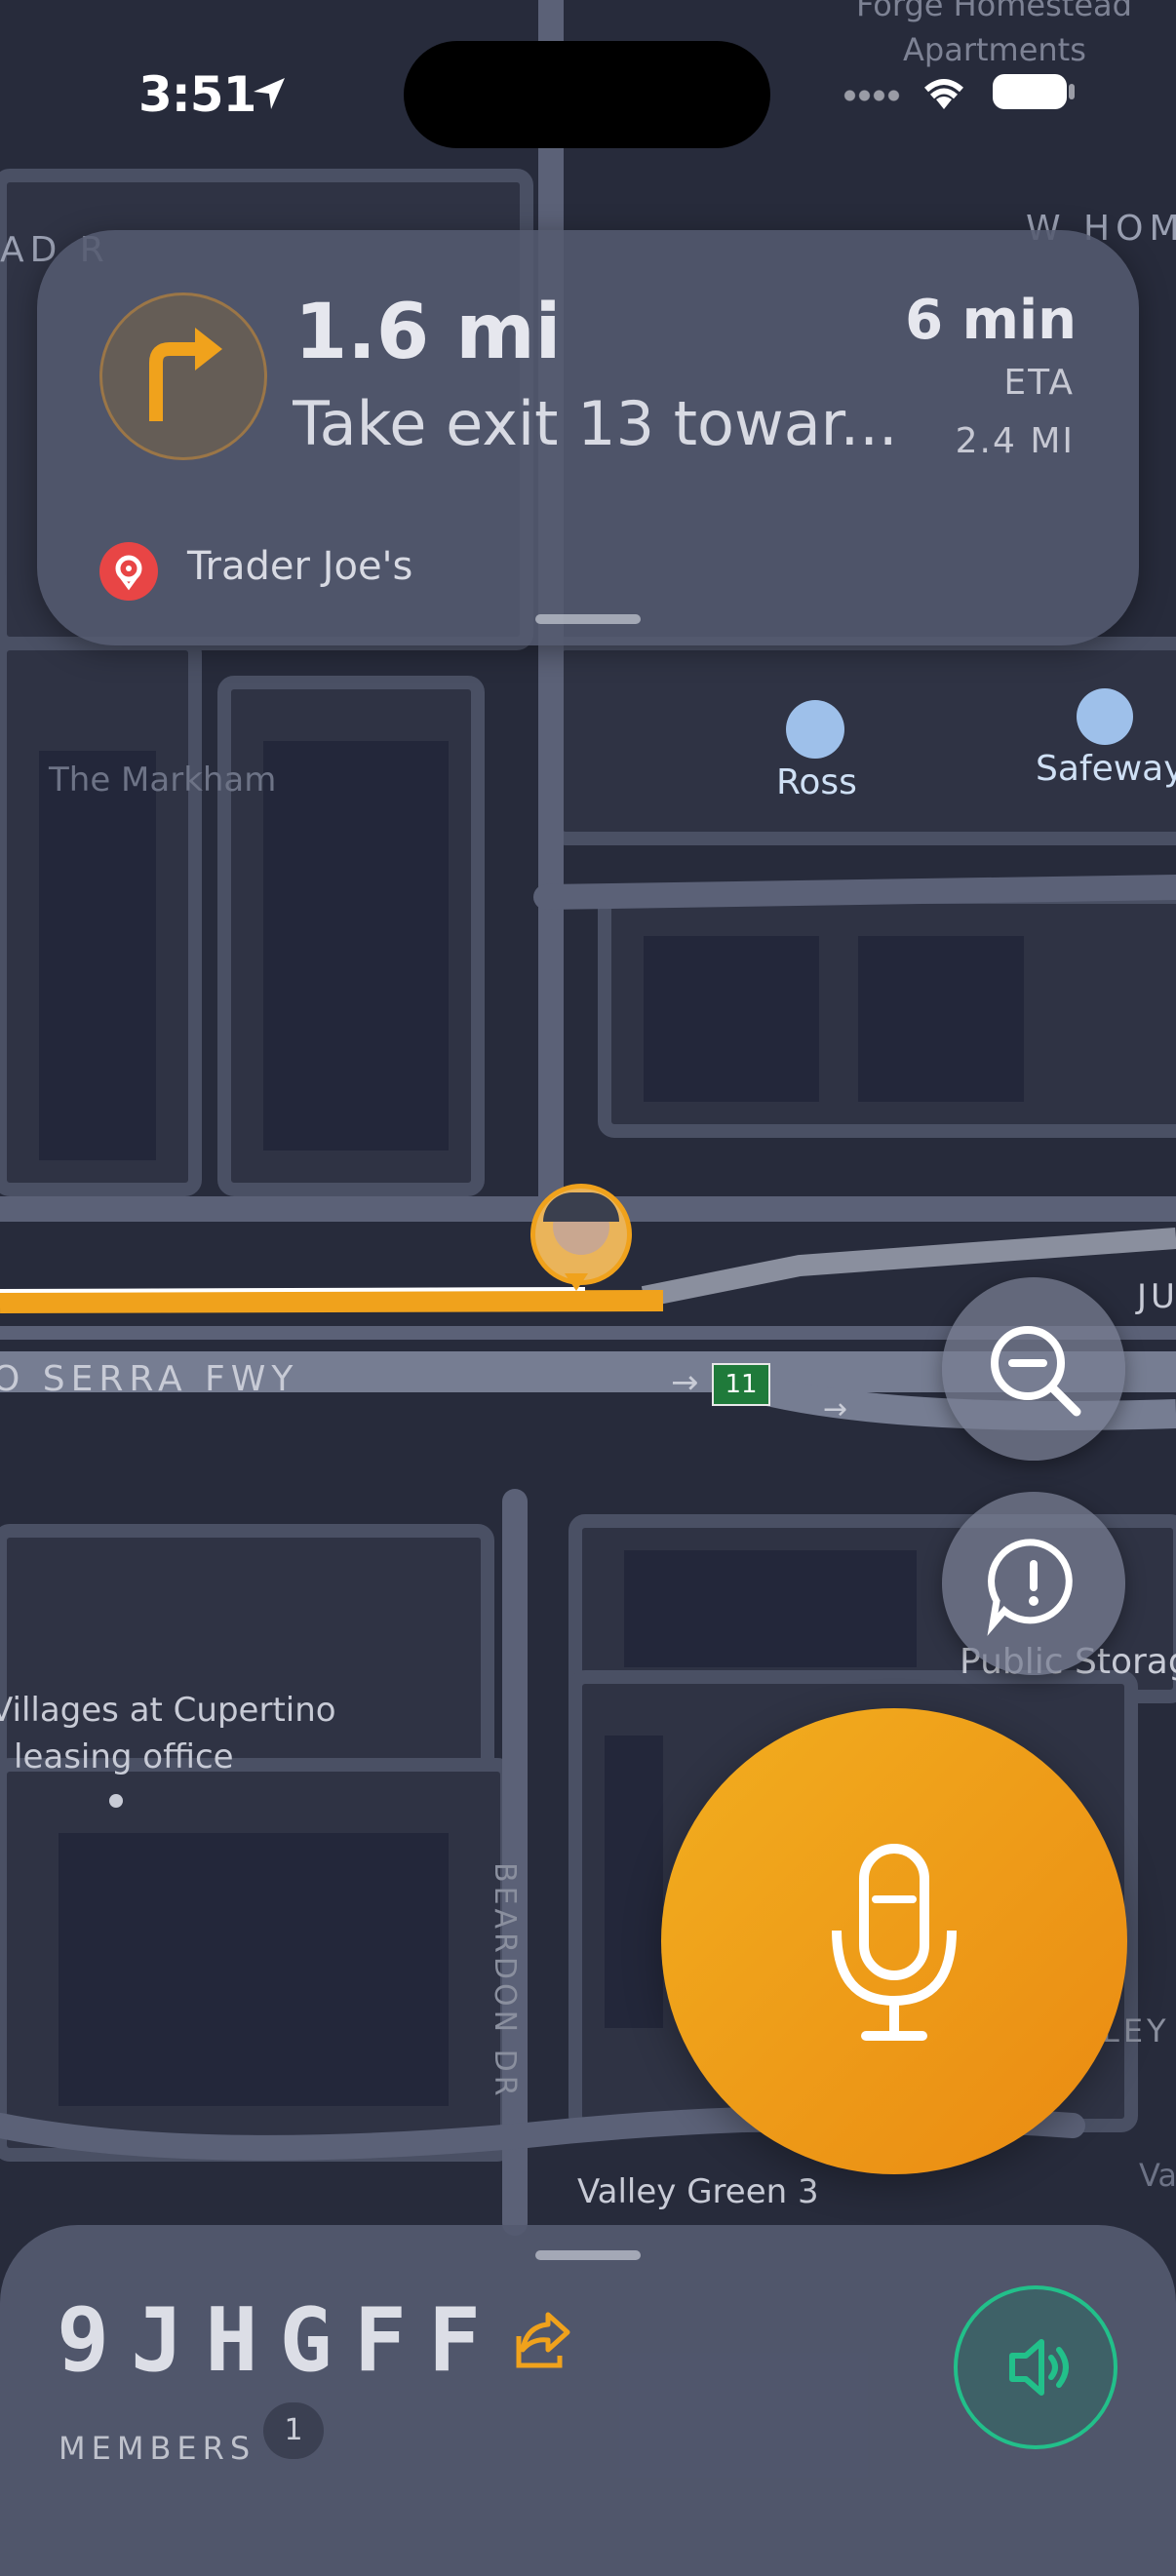 The width and height of the screenshot is (1176, 2576). What do you see at coordinates (685, 1382) in the screenshot?
I see `exit-arrow-icon: →` at bounding box center [685, 1382].